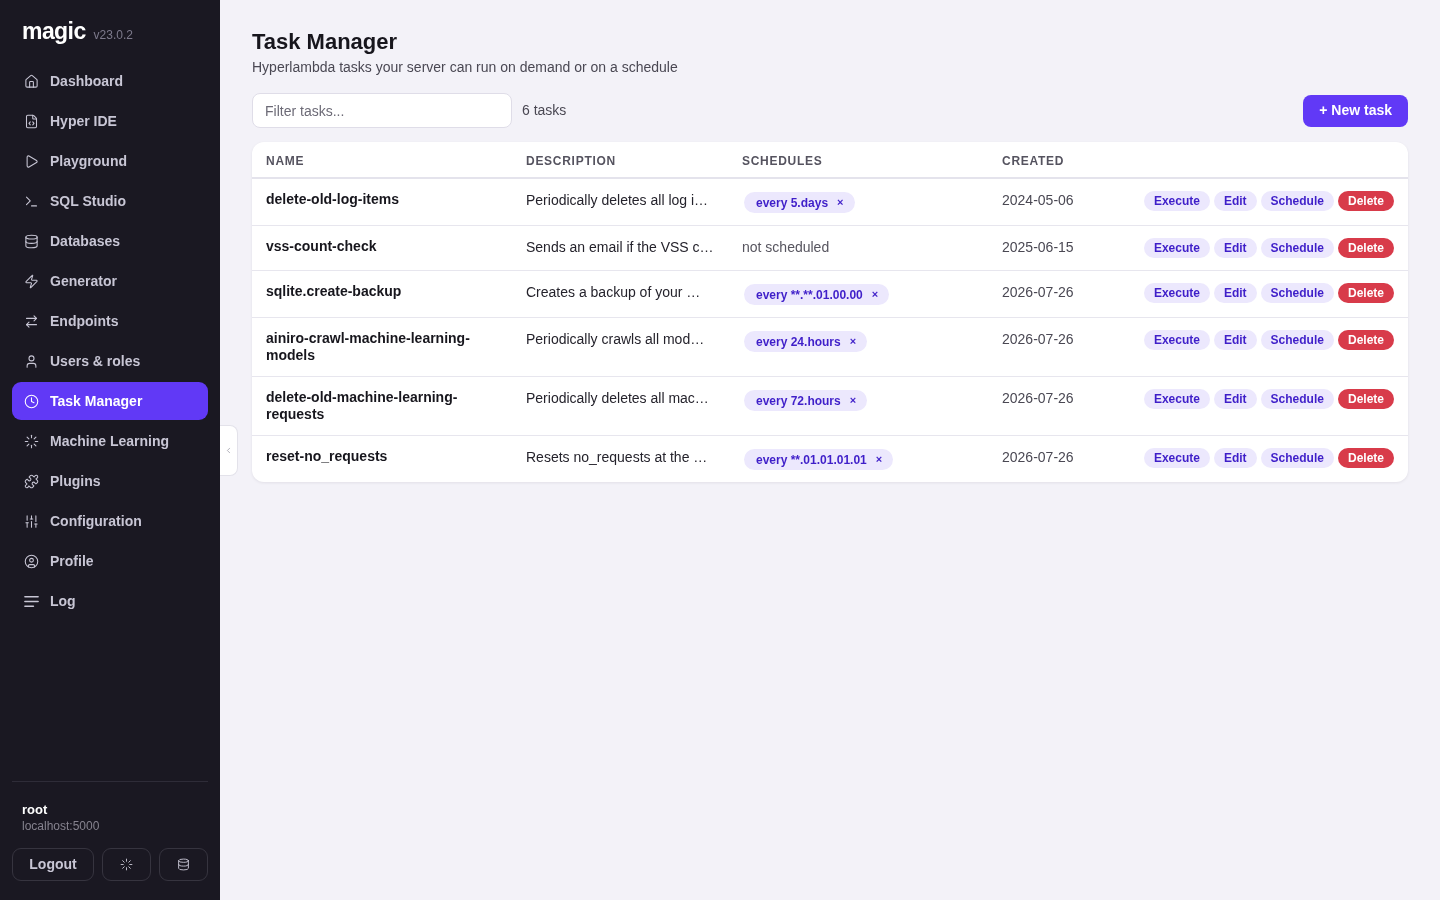 The height and width of the screenshot is (900, 1440). Describe the element at coordinates (31, 281) in the screenshot. I see `lightning-icon` at that location.